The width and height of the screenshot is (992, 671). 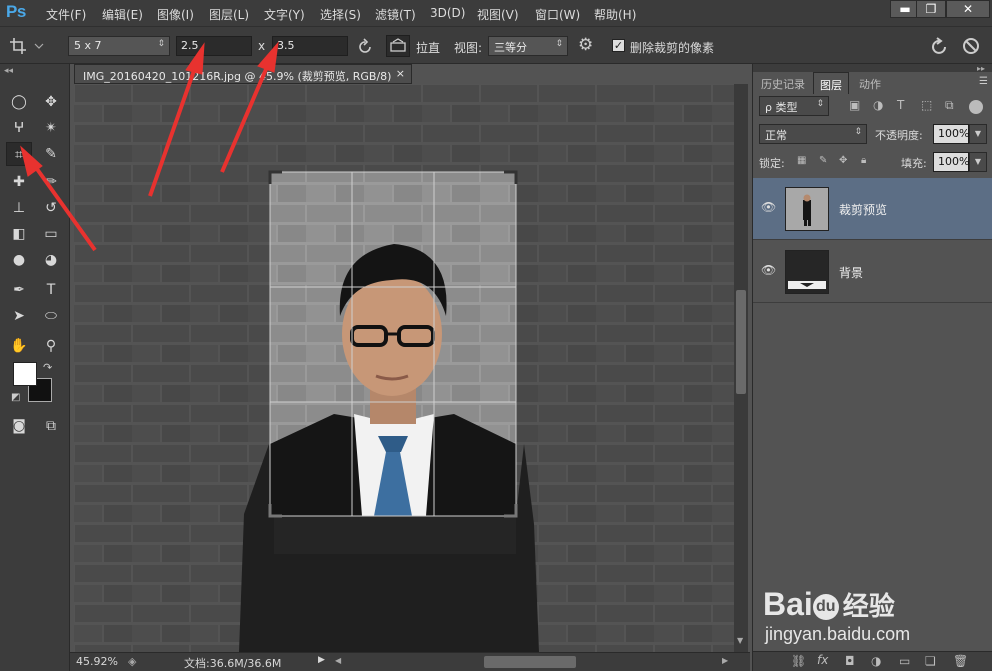 What do you see at coordinates (949, 105) in the screenshot?
I see `filter-smart-object-icon: ⧉` at bounding box center [949, 105].